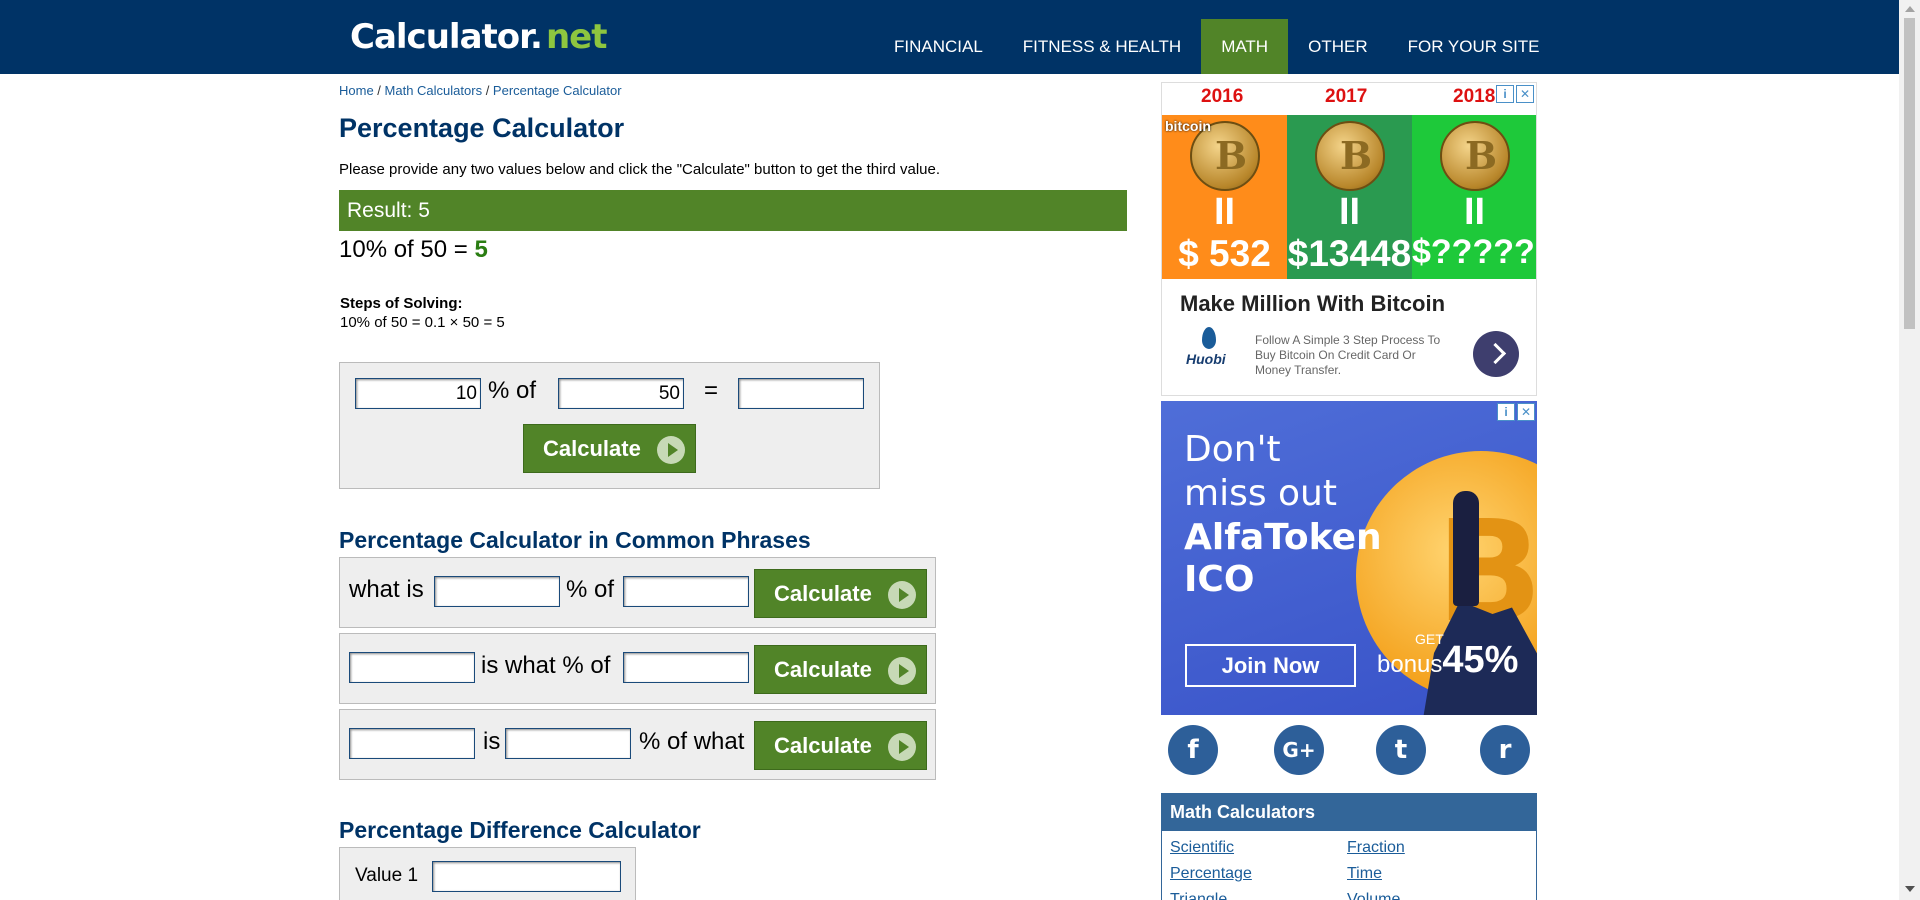  I want to click on join-now-button: Join Now, so click(1270, 665).